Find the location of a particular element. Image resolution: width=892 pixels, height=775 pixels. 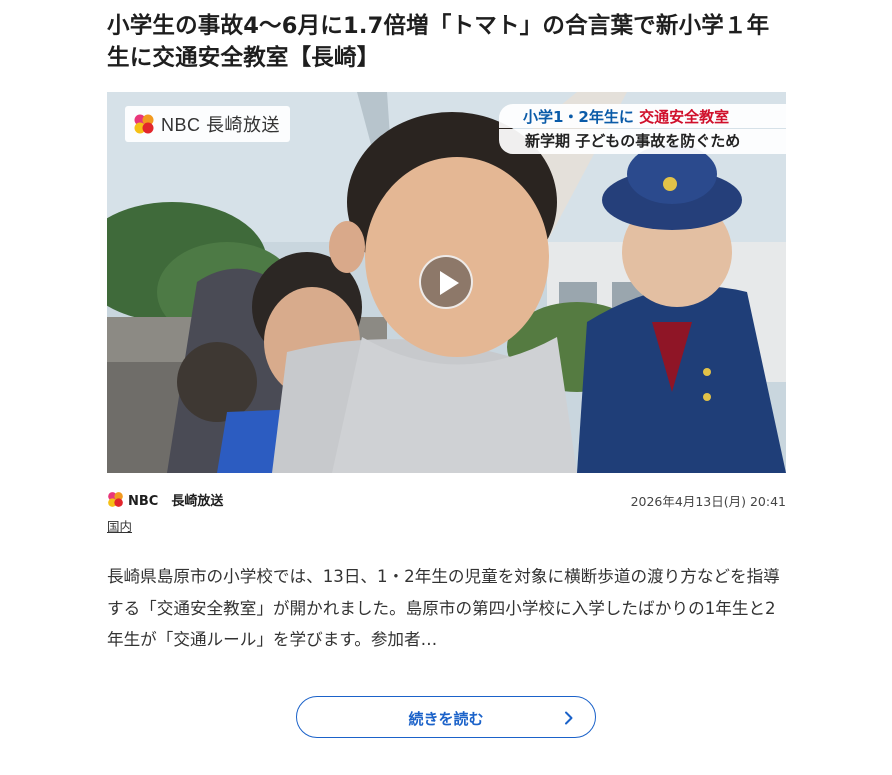

play-icon is located at coordinates (449, 283).